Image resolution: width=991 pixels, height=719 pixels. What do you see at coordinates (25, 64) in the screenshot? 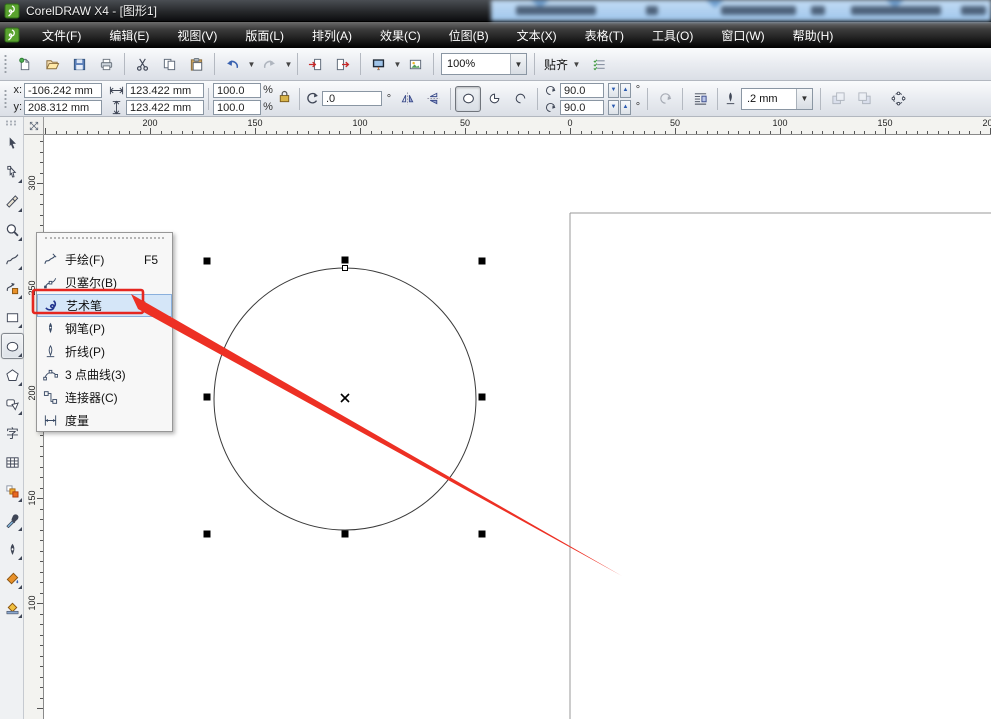
I see `new-document-button` at bounding box center [25, 64].